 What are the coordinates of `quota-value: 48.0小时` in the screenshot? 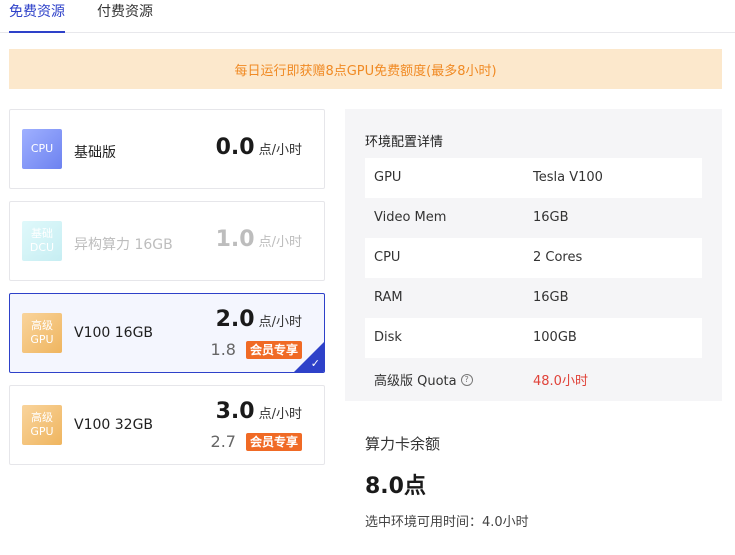 It's located at (560, 381).